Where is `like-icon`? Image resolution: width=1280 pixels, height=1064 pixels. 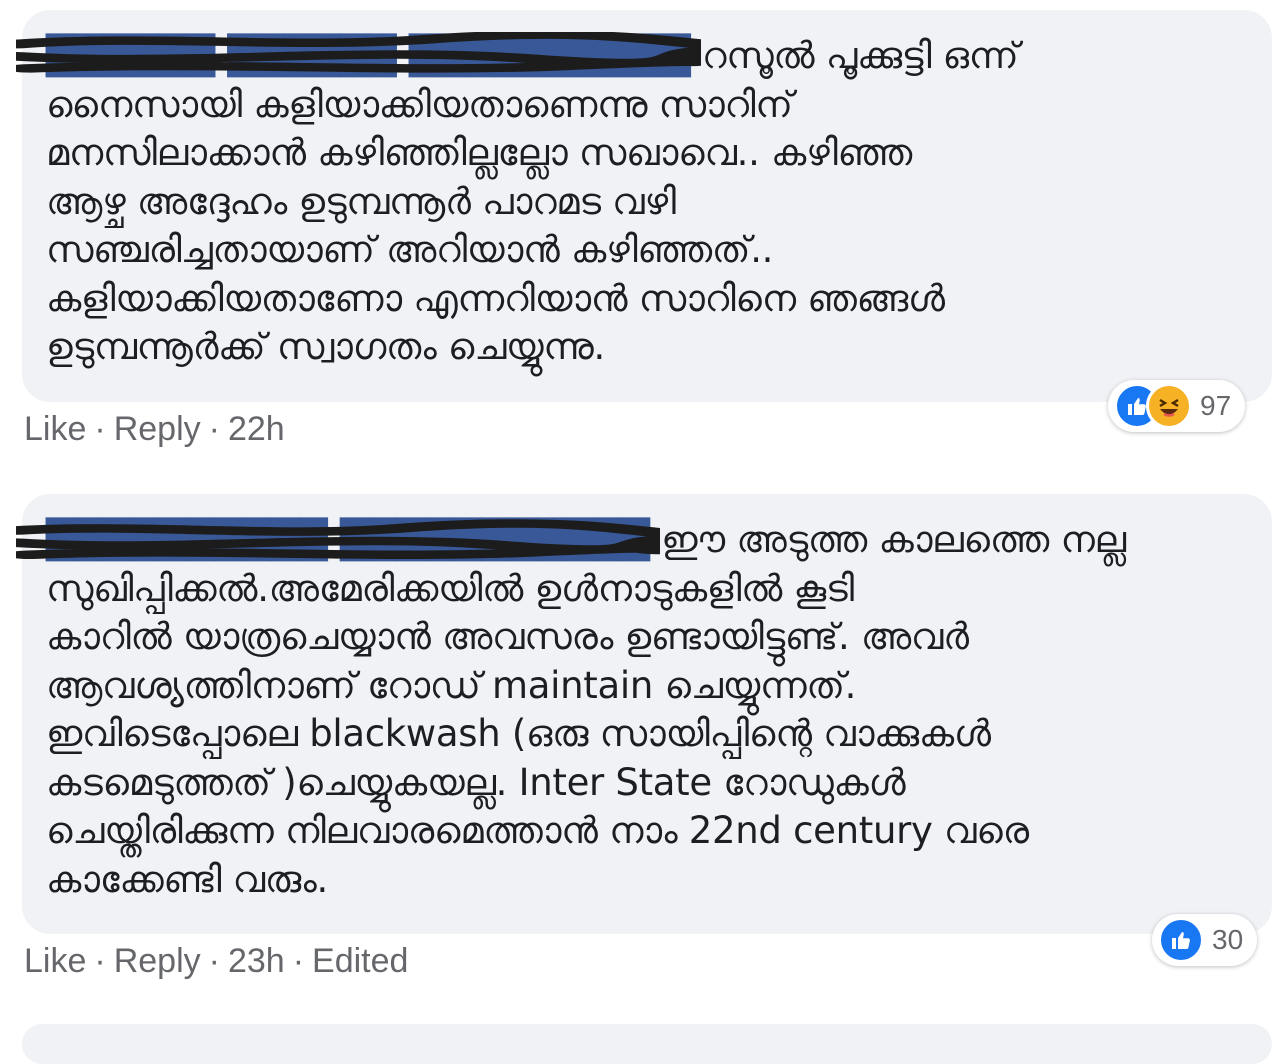
like-icon is located at coordinates (1181, 940).